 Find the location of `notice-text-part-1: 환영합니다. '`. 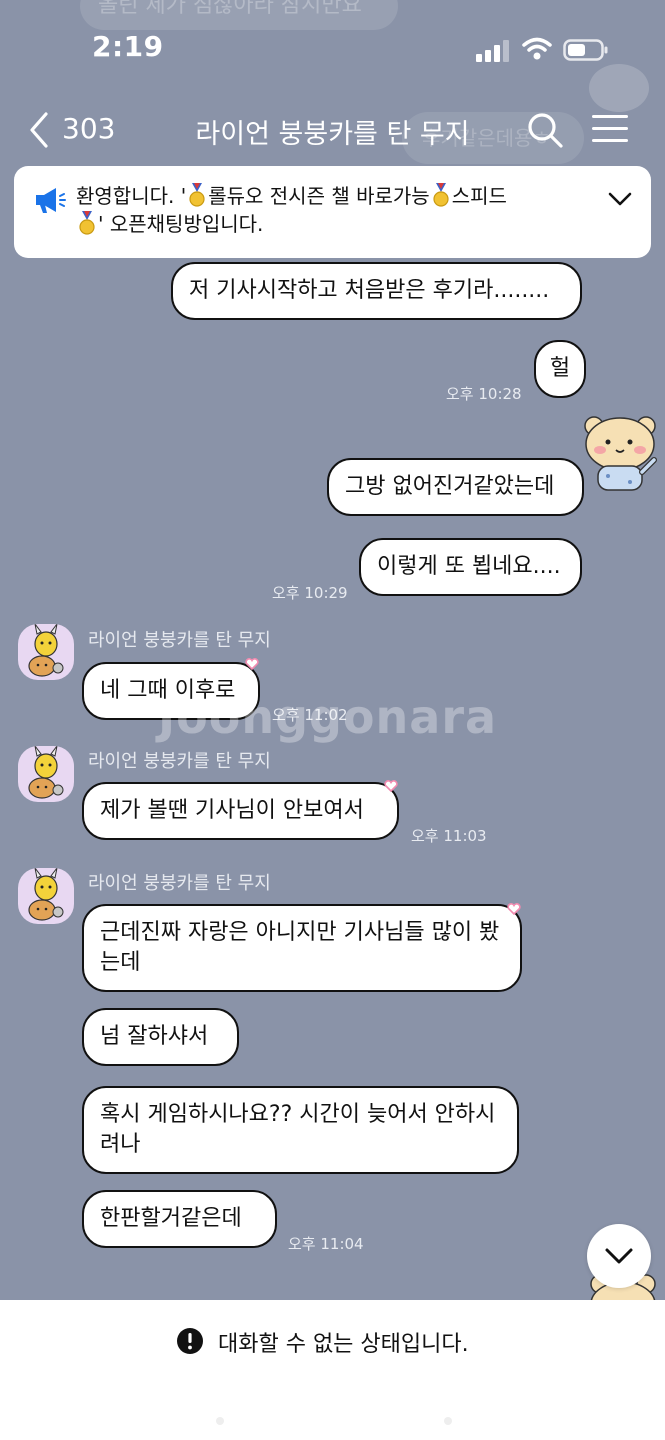

notice-text-part-1: 환영합니다. ' is located at coordinates (131, 196).